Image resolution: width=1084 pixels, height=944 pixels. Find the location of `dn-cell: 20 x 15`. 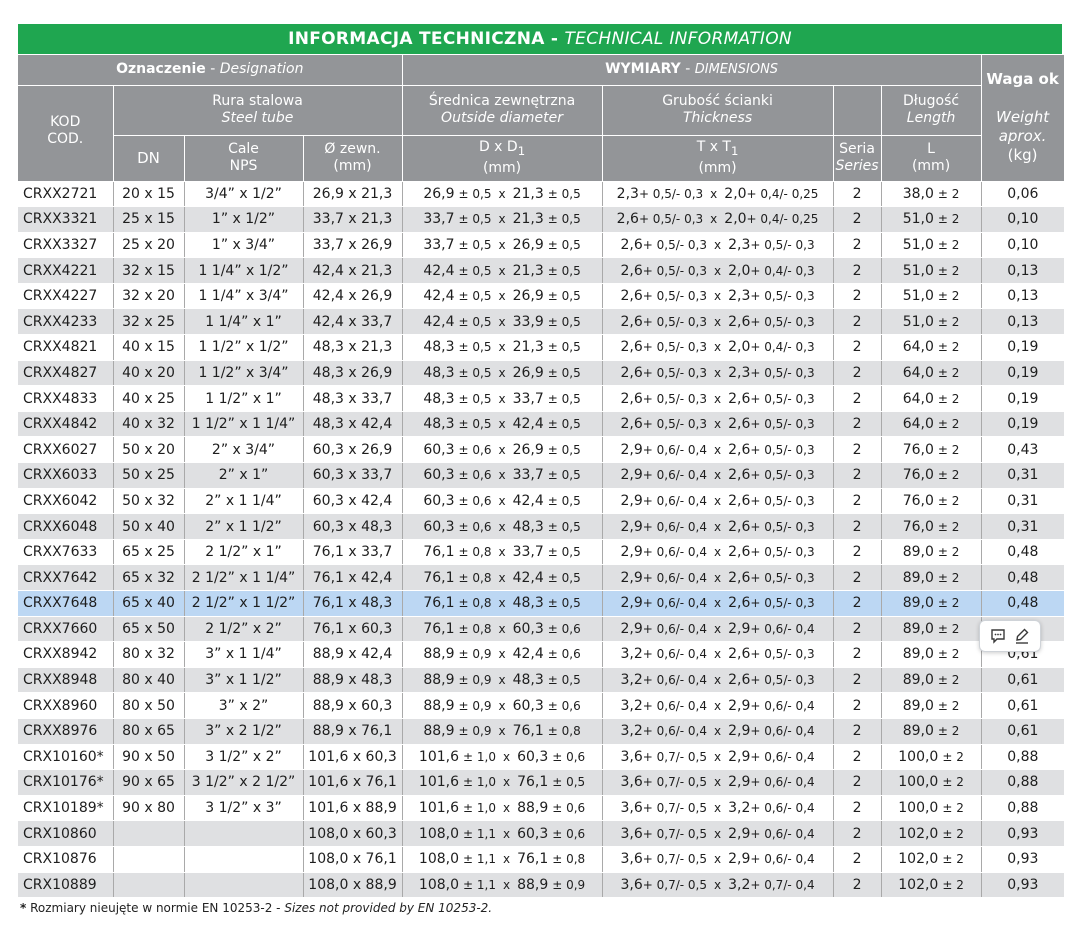

dn-cell: 20 x 15 is located at coordinates (149, 194).